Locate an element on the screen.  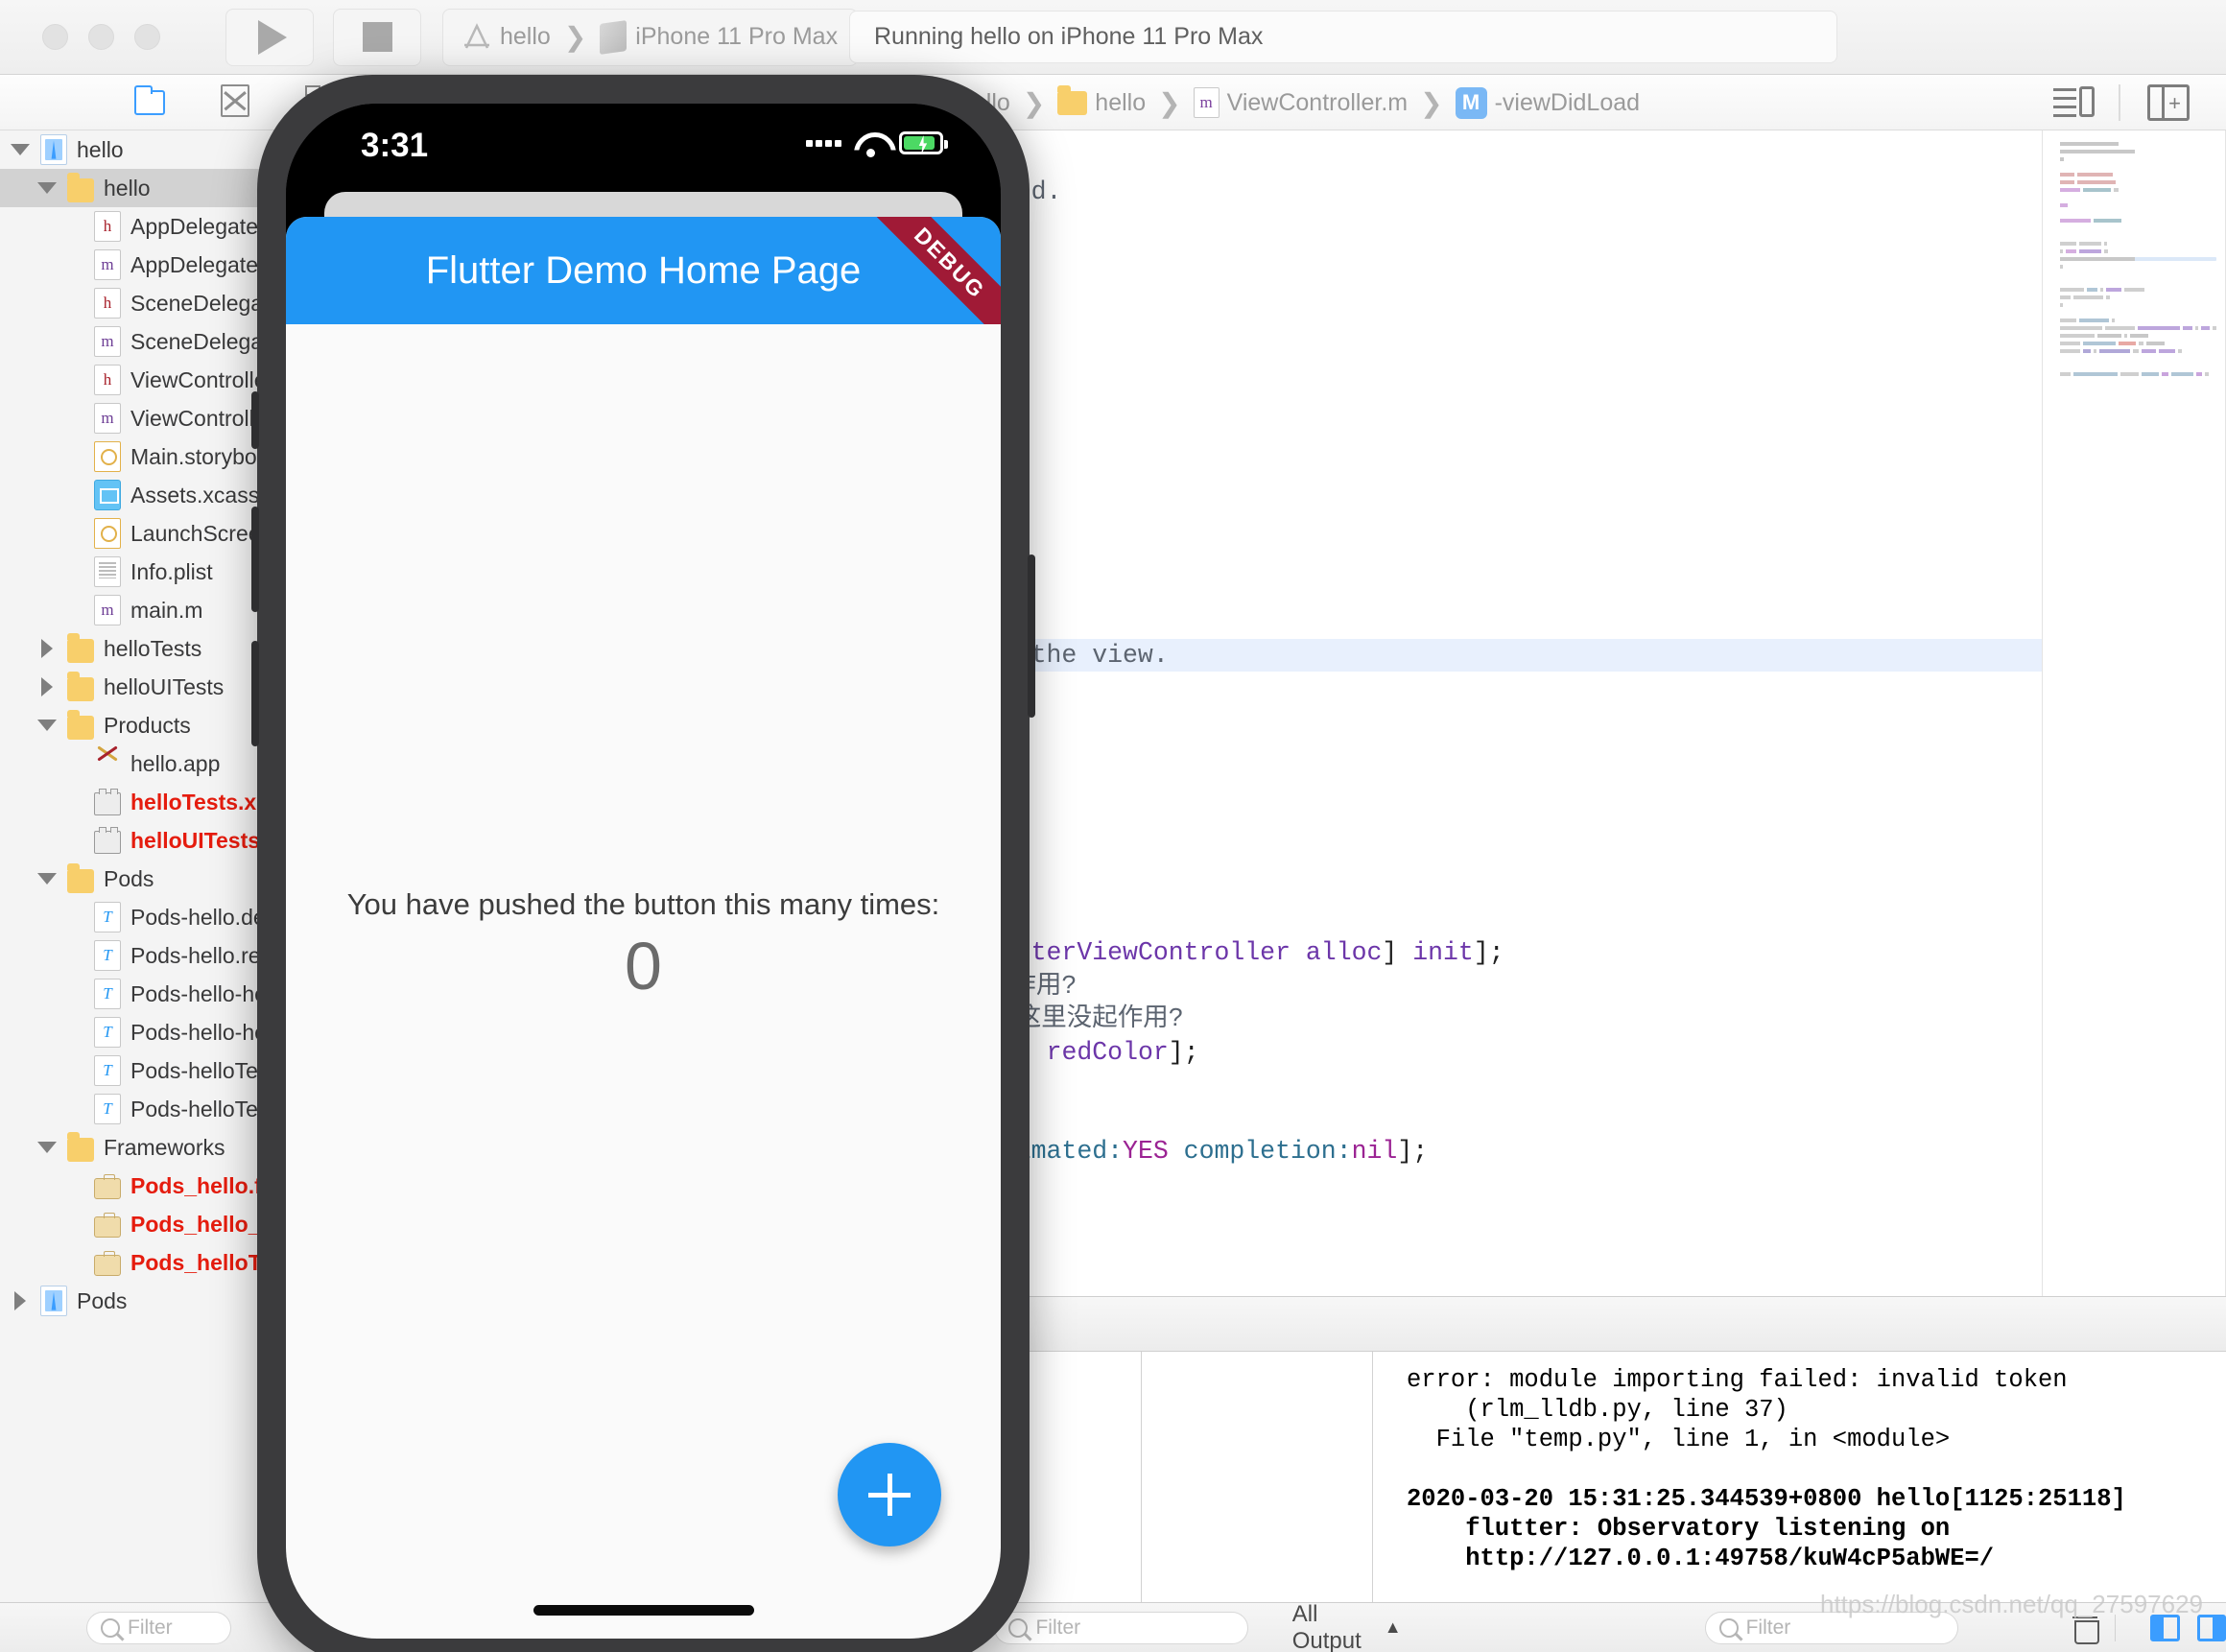
volume-down-button is located at coordinates (255, 694).